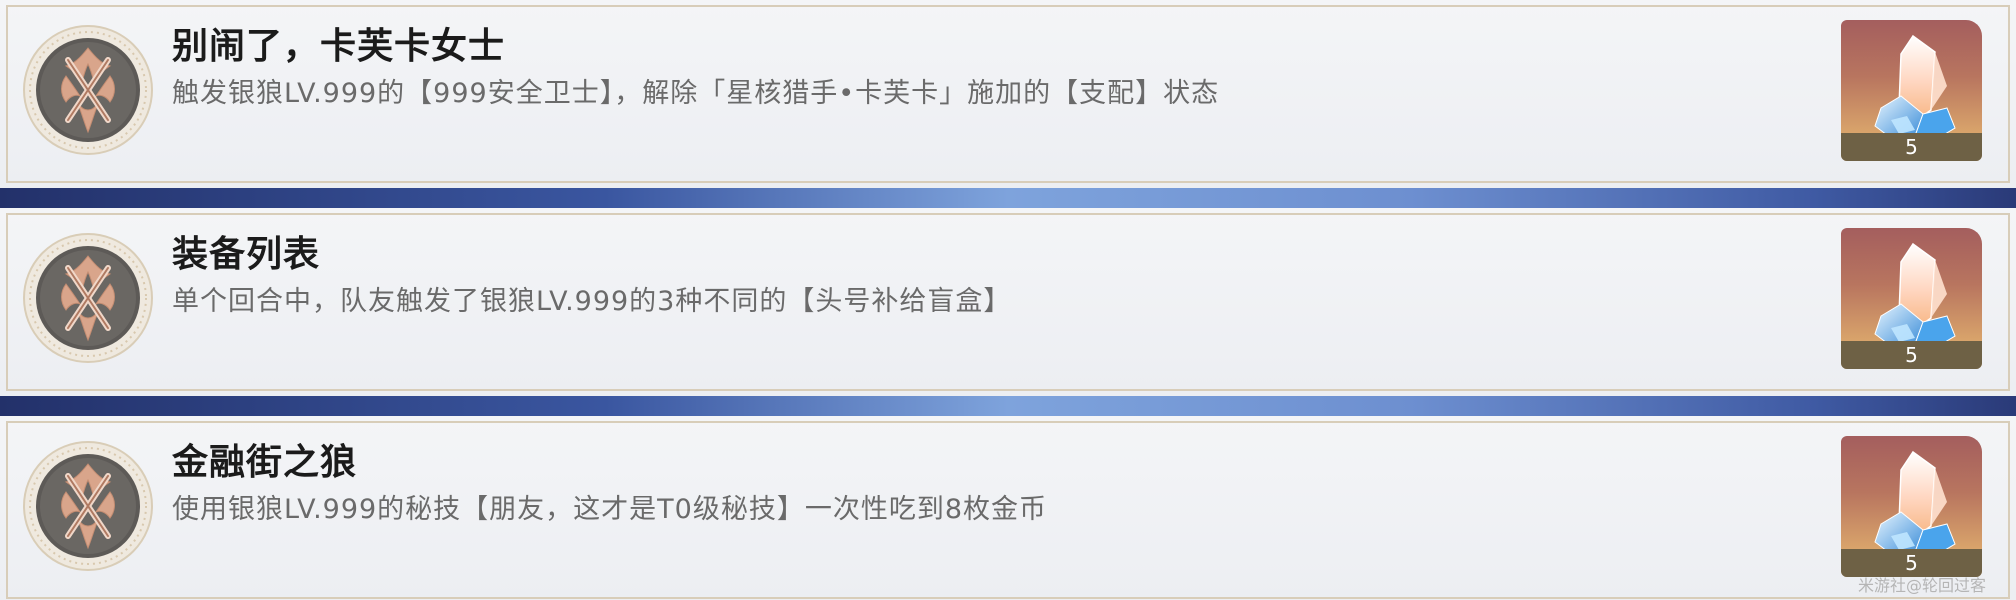  What do you see at coordinates (591, 276) in the screenshot?
I see `achievement-text: 装备列表 单个回合中，队友触发了银狼LV.999的3种不同的【头号补给盲盒】` at bounding box center [591, 276].